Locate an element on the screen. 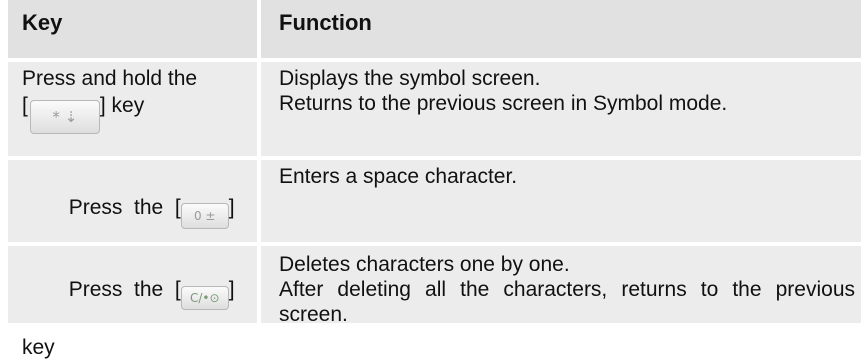 The height and width of the screenshot is (360, 861). bracket-open: [ is located at coordinates (25, 105).